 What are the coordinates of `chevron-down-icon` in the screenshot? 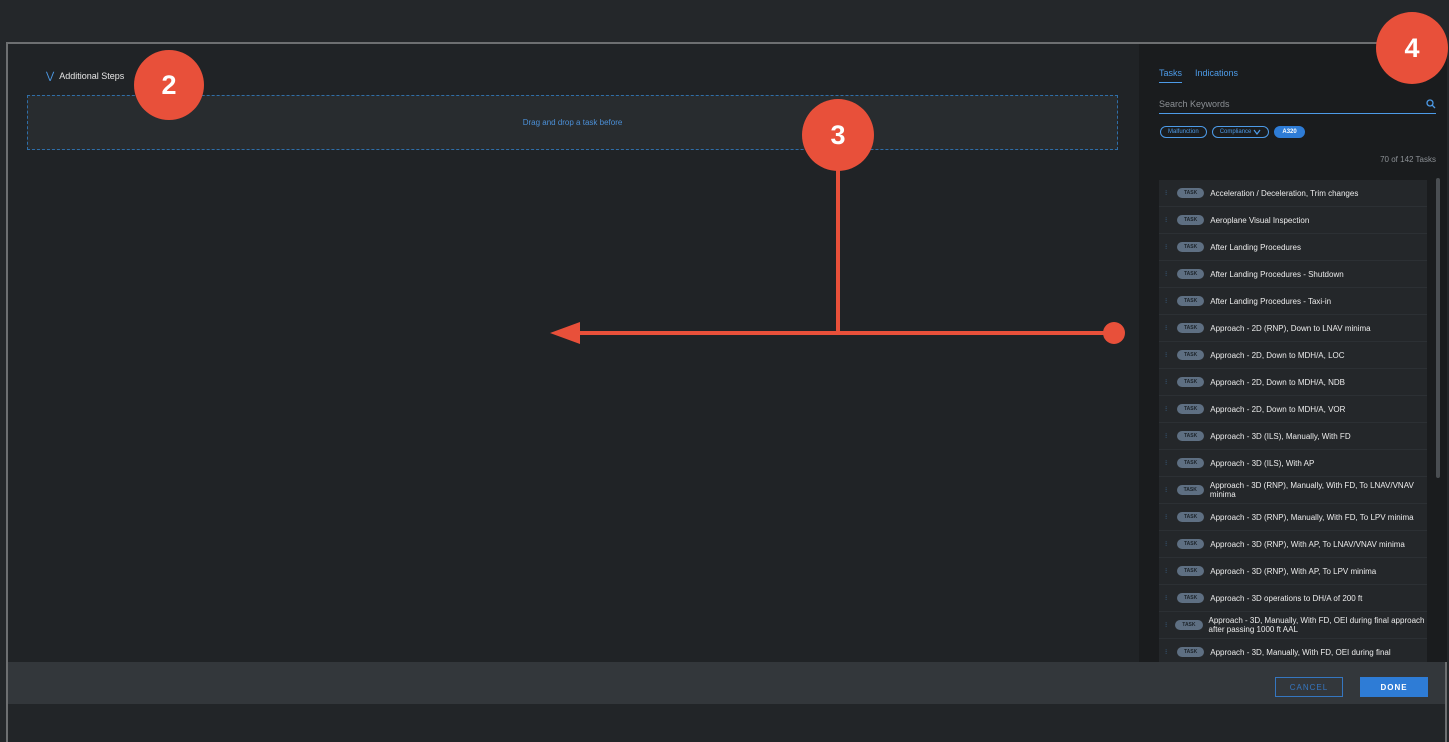 It's located at (1257, 132).